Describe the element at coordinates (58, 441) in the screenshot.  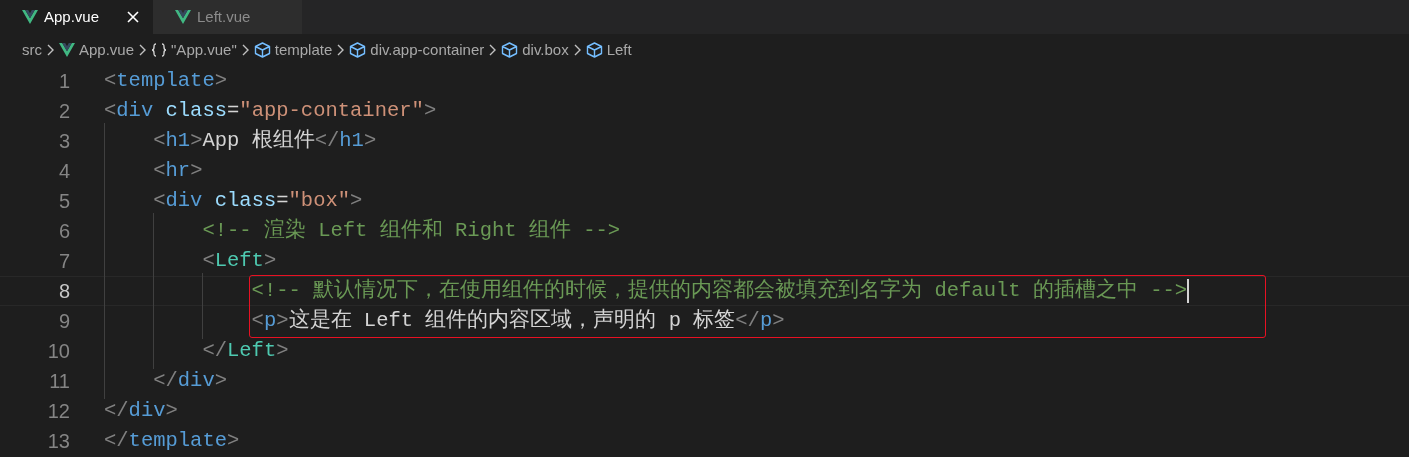
I see `line-number: 13` at that location.